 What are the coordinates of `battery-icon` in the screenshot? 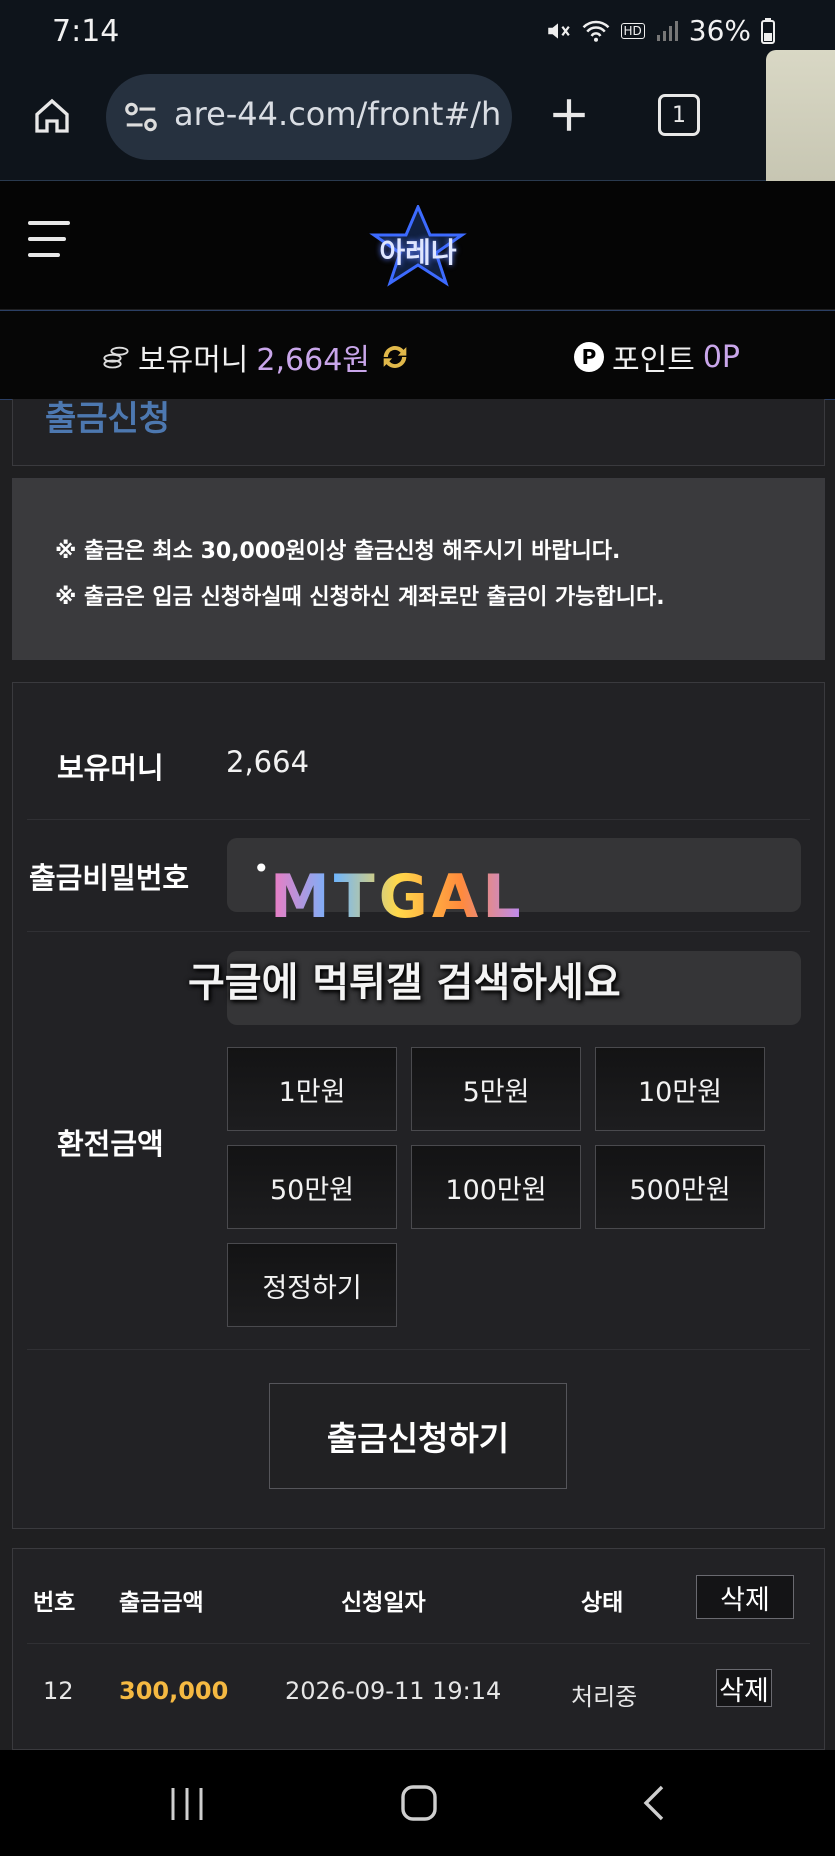 It's located at (768, 30).